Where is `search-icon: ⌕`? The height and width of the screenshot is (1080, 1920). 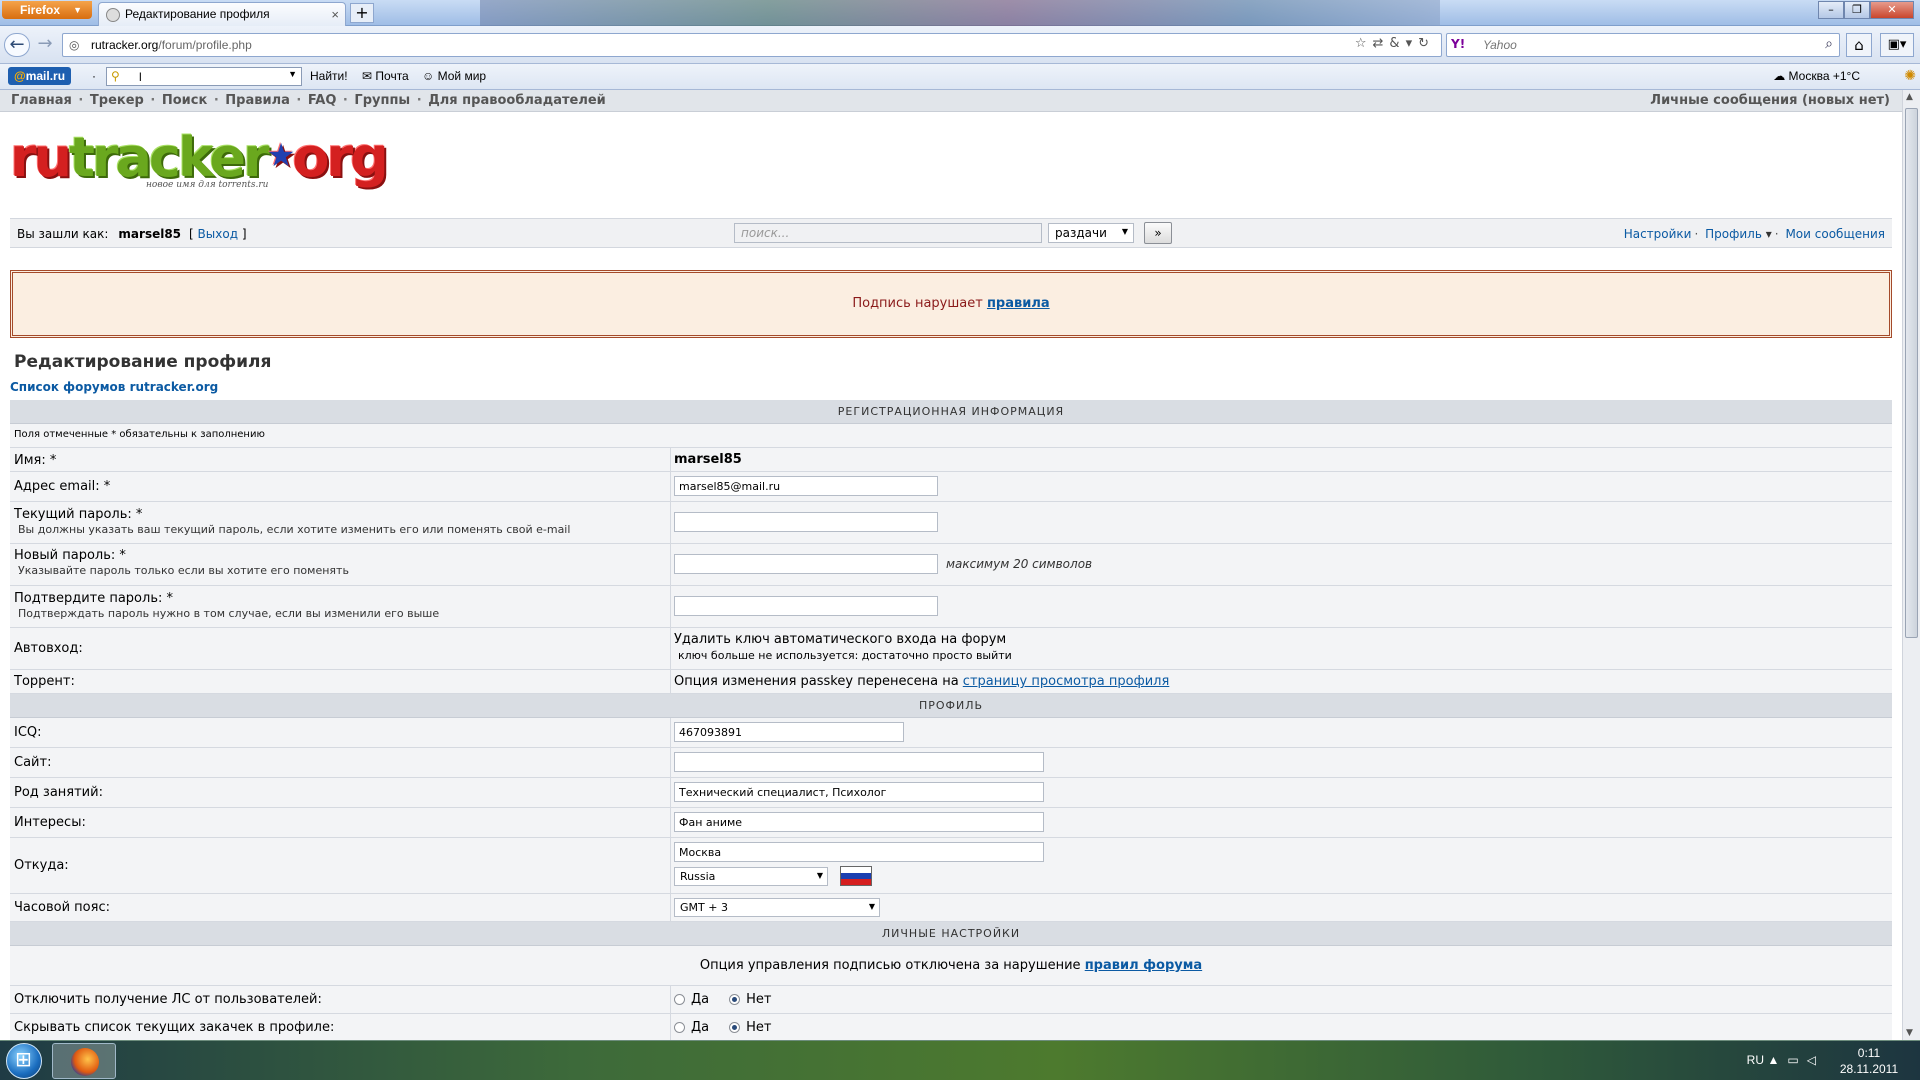 search-icon: ⌕ is located at coordinates (1829, 44).